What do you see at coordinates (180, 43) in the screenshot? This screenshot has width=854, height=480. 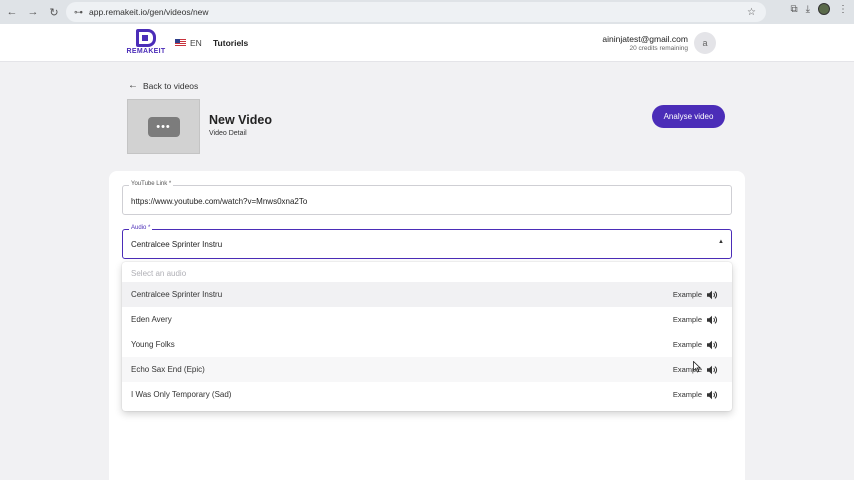 I see `us-flag-icon` at bounding box center [180, 43].